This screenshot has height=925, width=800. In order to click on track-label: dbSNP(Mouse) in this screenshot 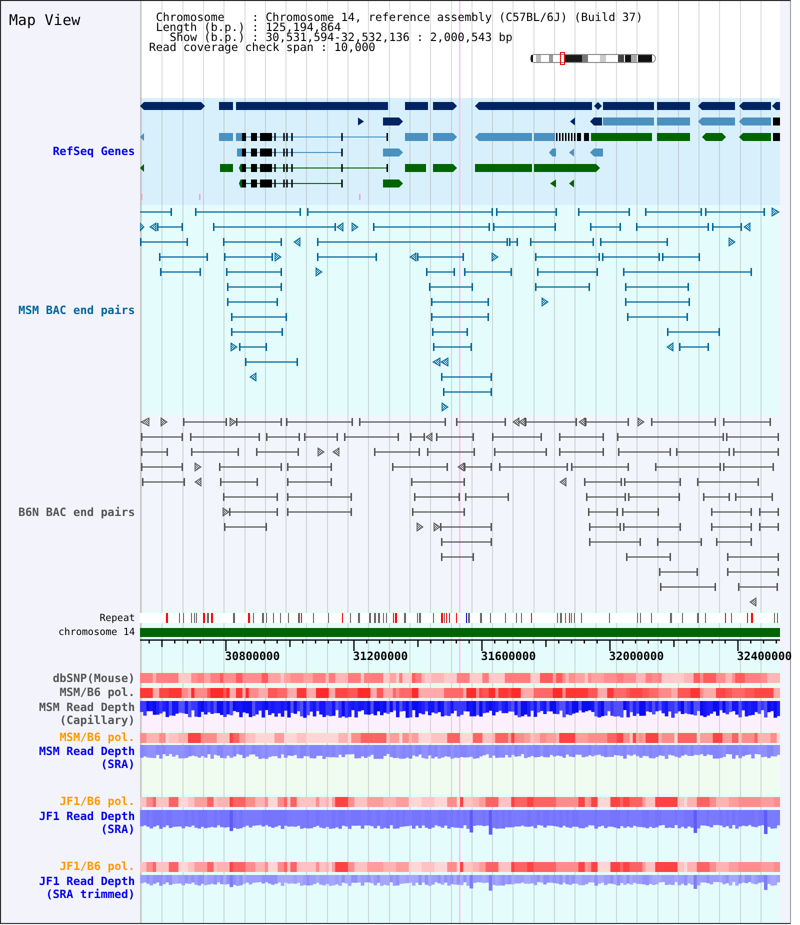, I will do `click(93, 678)`.